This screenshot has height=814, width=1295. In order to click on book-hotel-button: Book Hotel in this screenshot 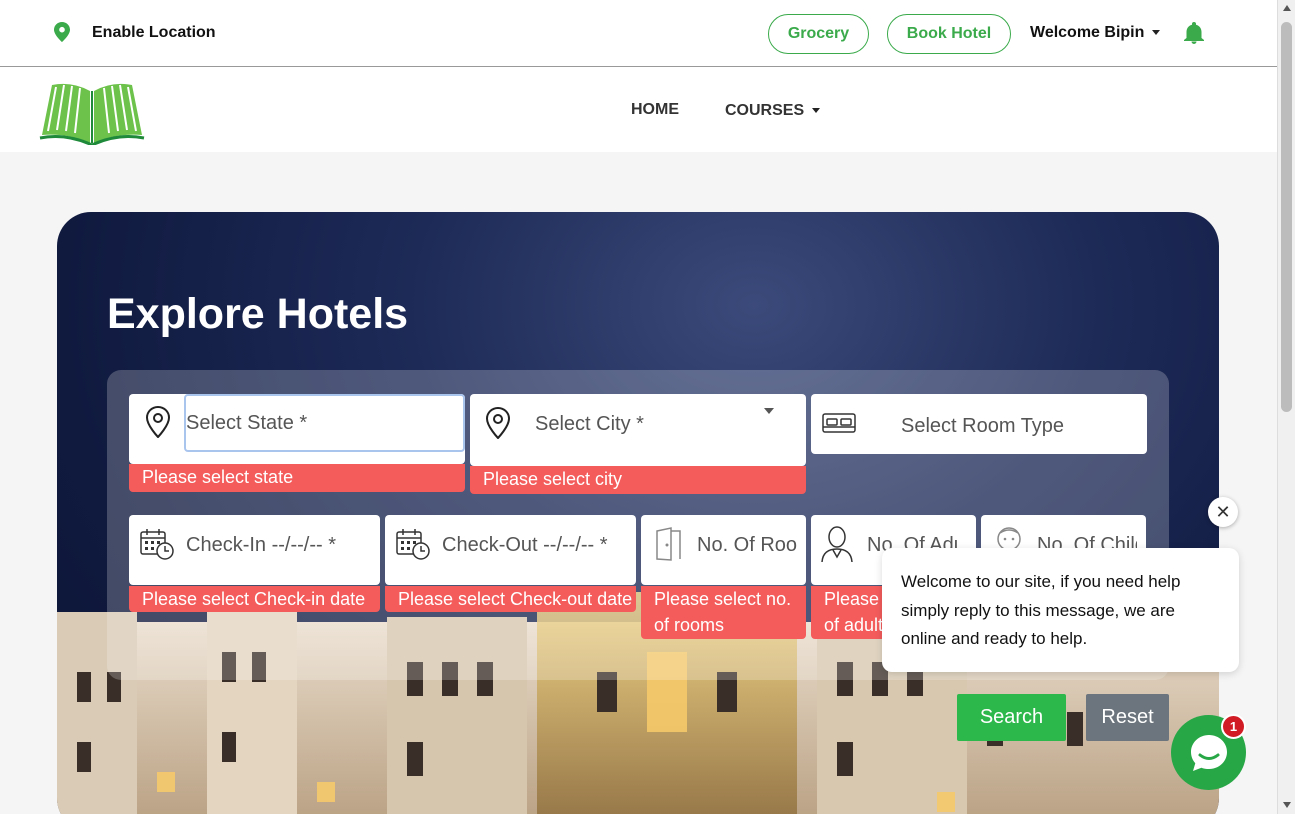, I will do `click(949, 34)`.